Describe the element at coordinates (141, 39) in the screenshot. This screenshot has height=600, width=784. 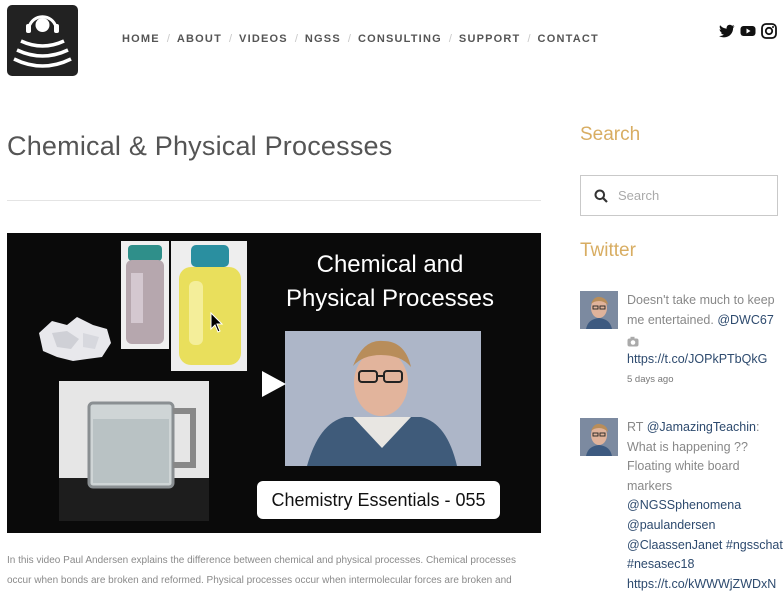
I see `nav-home: HOME` at that location.